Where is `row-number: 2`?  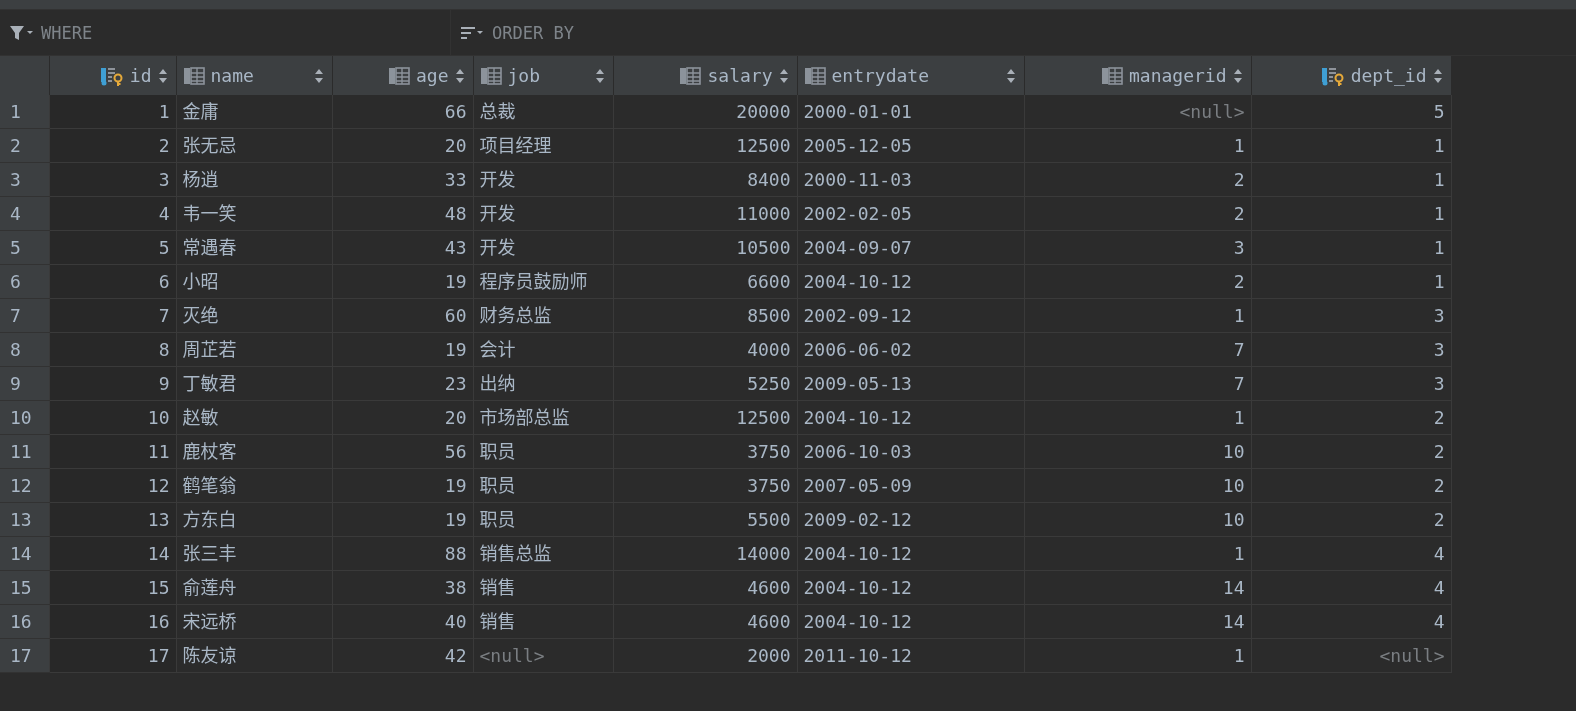 row-number: 2 is located at coordinates (24, 145).